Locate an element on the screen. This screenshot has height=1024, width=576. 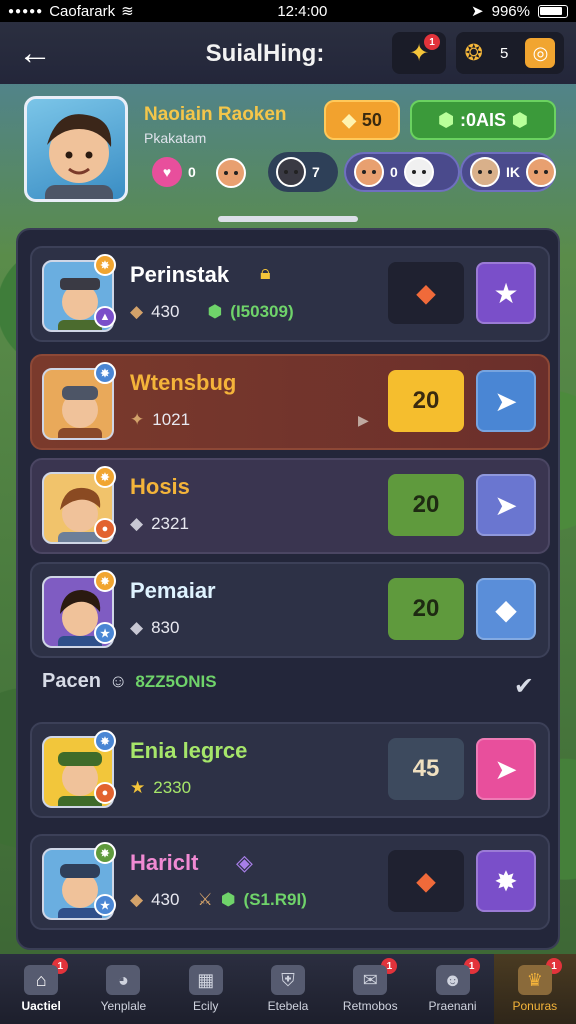
play-arrow-icon: ▶ is located at coordinates (363, 420).